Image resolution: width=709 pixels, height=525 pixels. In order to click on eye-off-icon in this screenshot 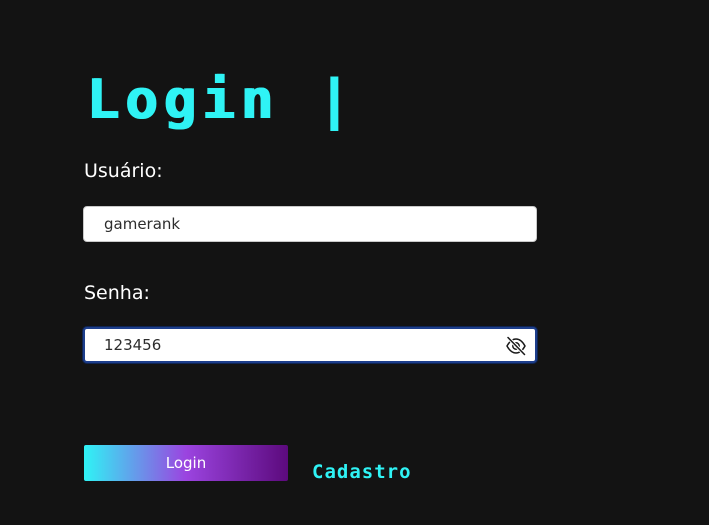, I will do `click(516, 346)`.